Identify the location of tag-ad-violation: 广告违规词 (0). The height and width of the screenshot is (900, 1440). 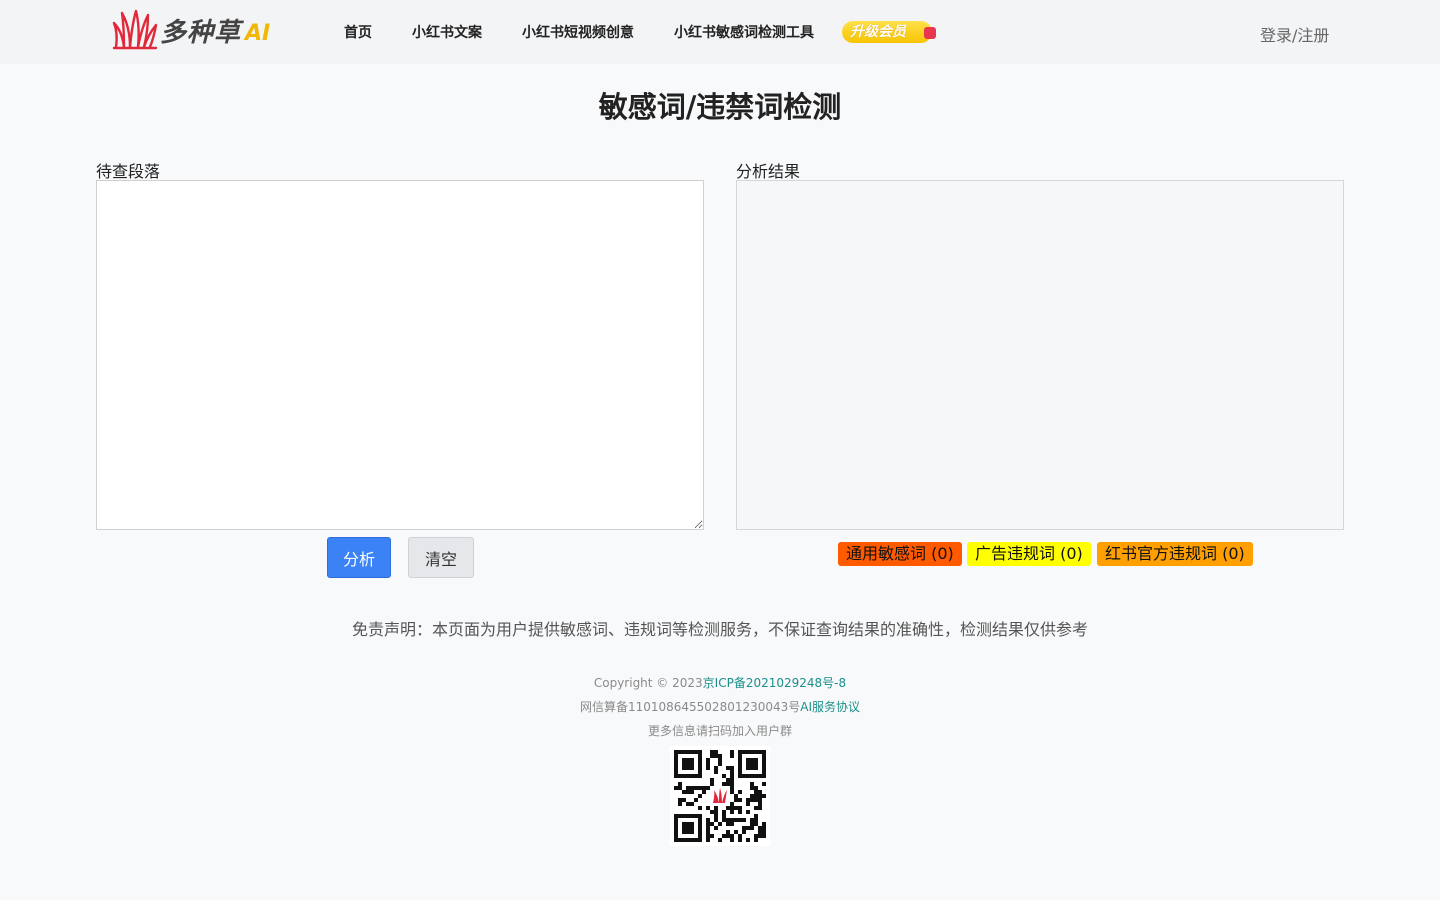
(1029, 554).